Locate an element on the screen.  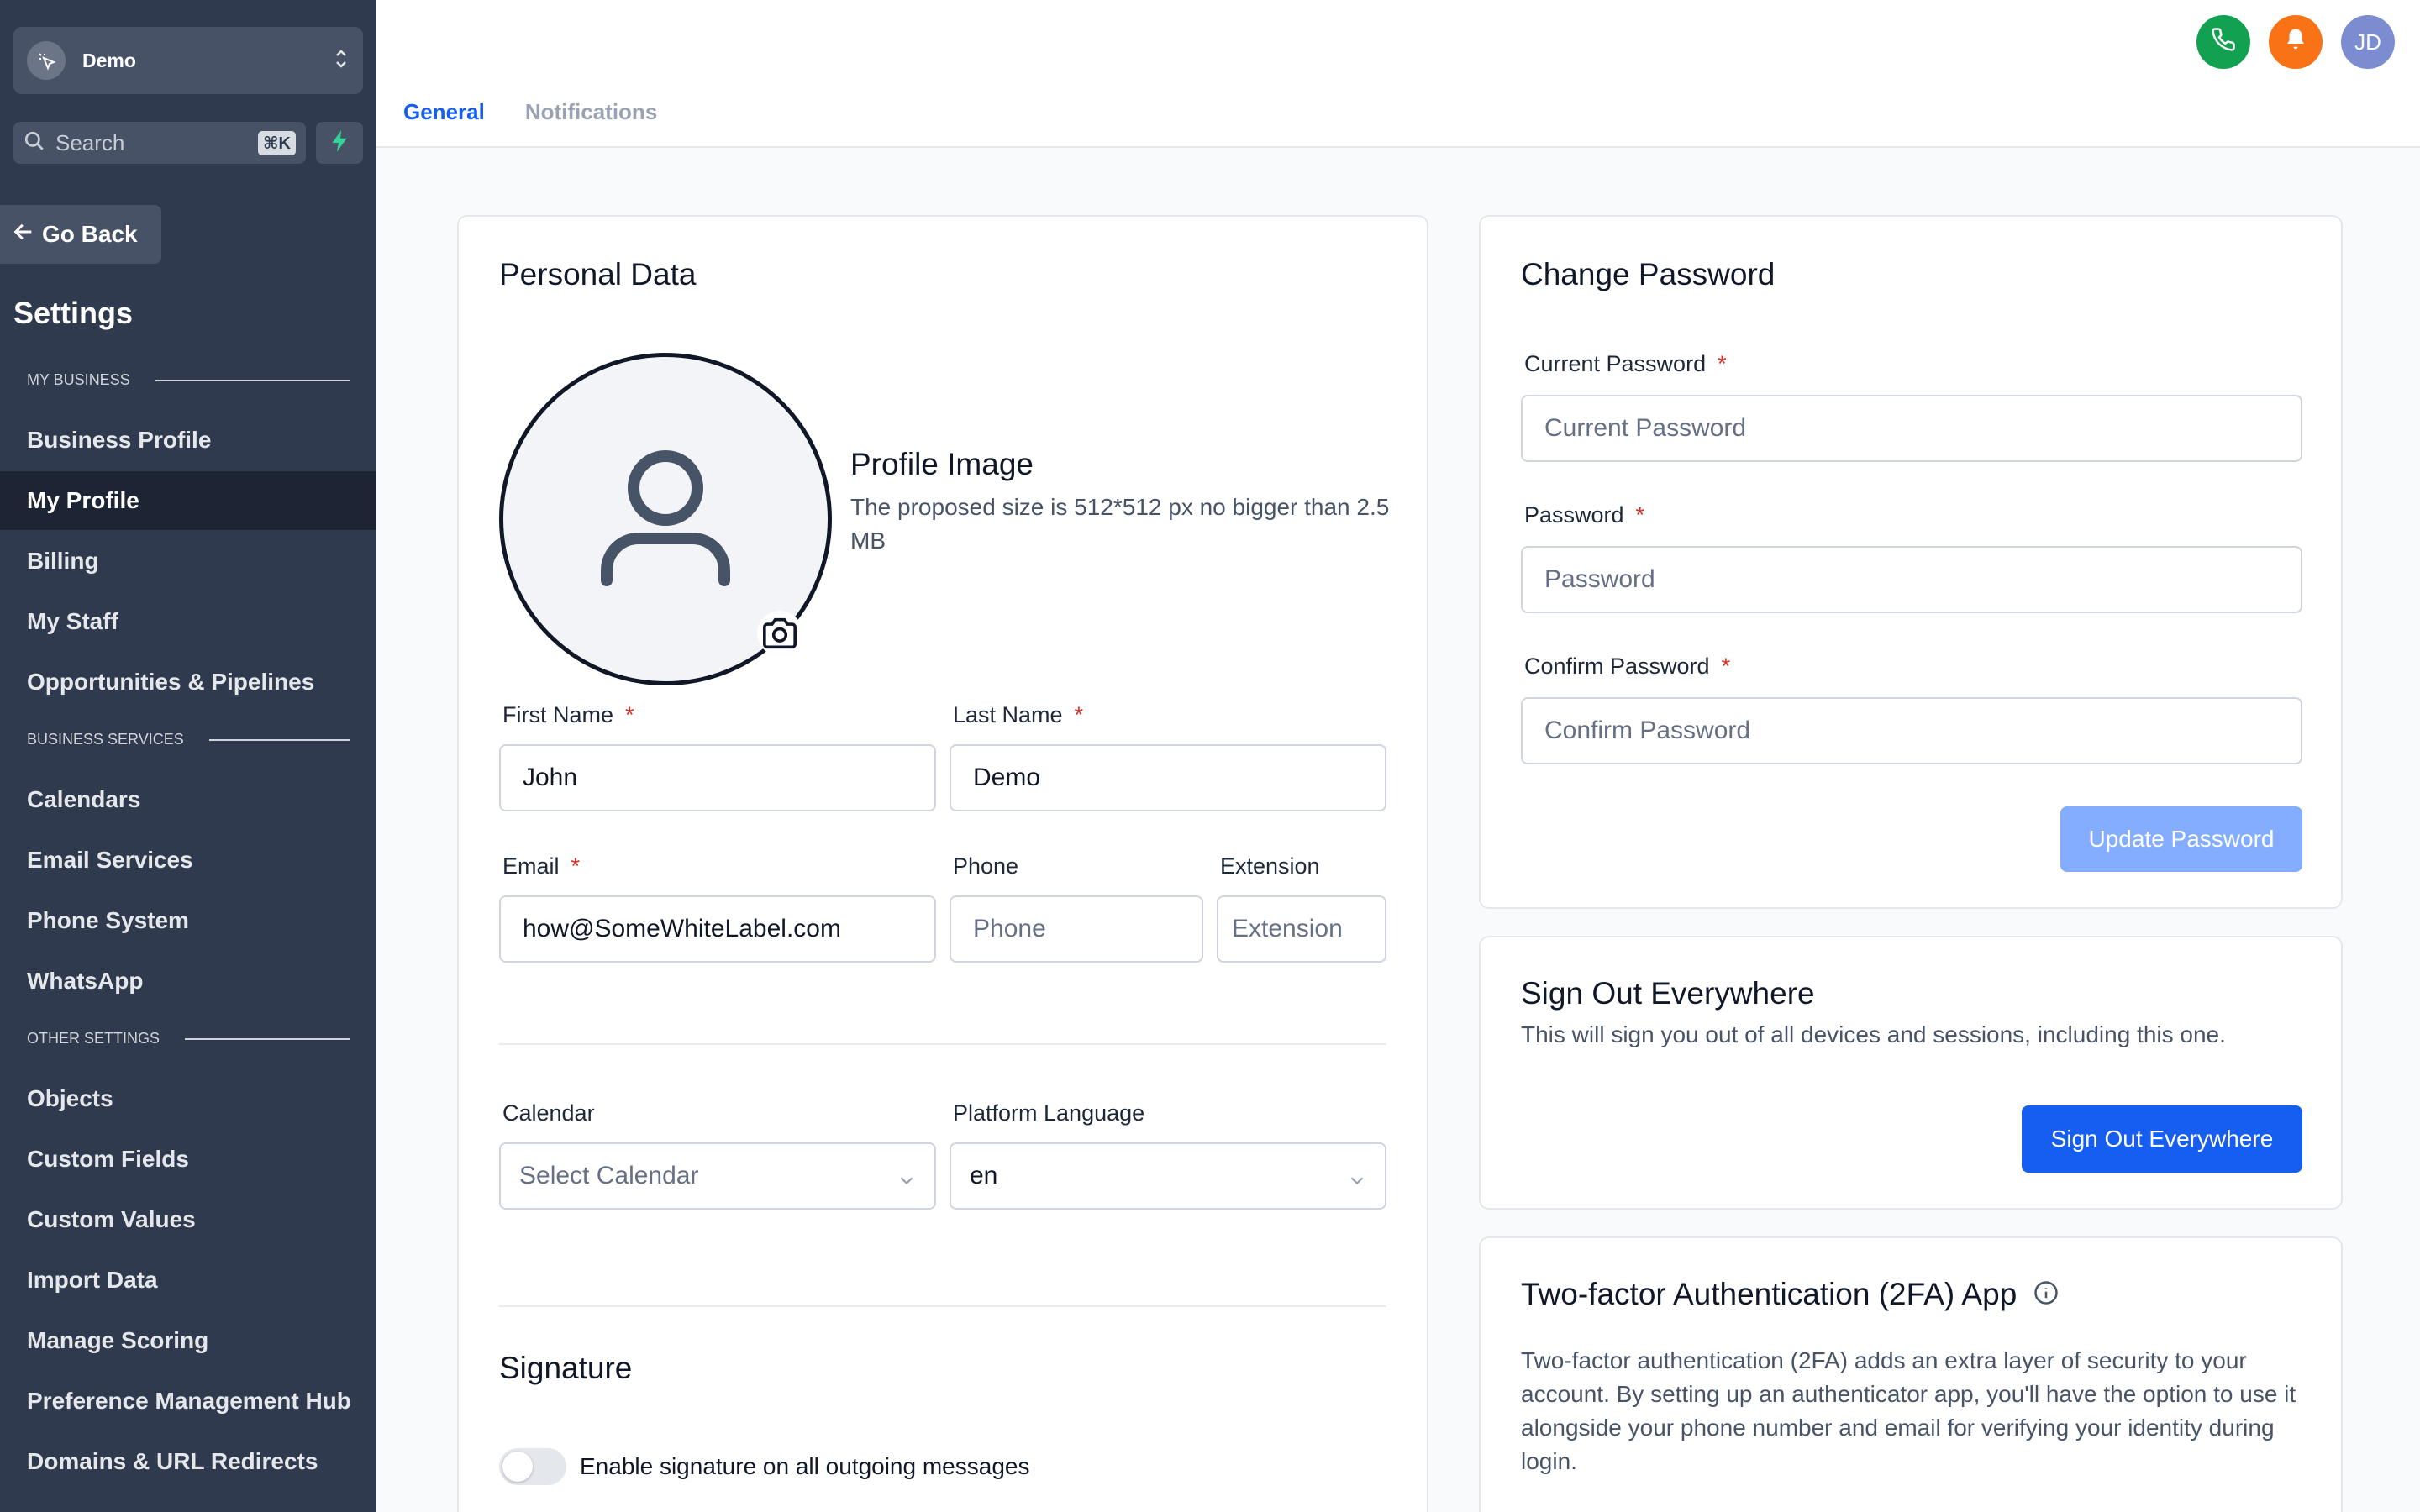
profile-image-title: Profile Image is located at coordinates (942, 464).